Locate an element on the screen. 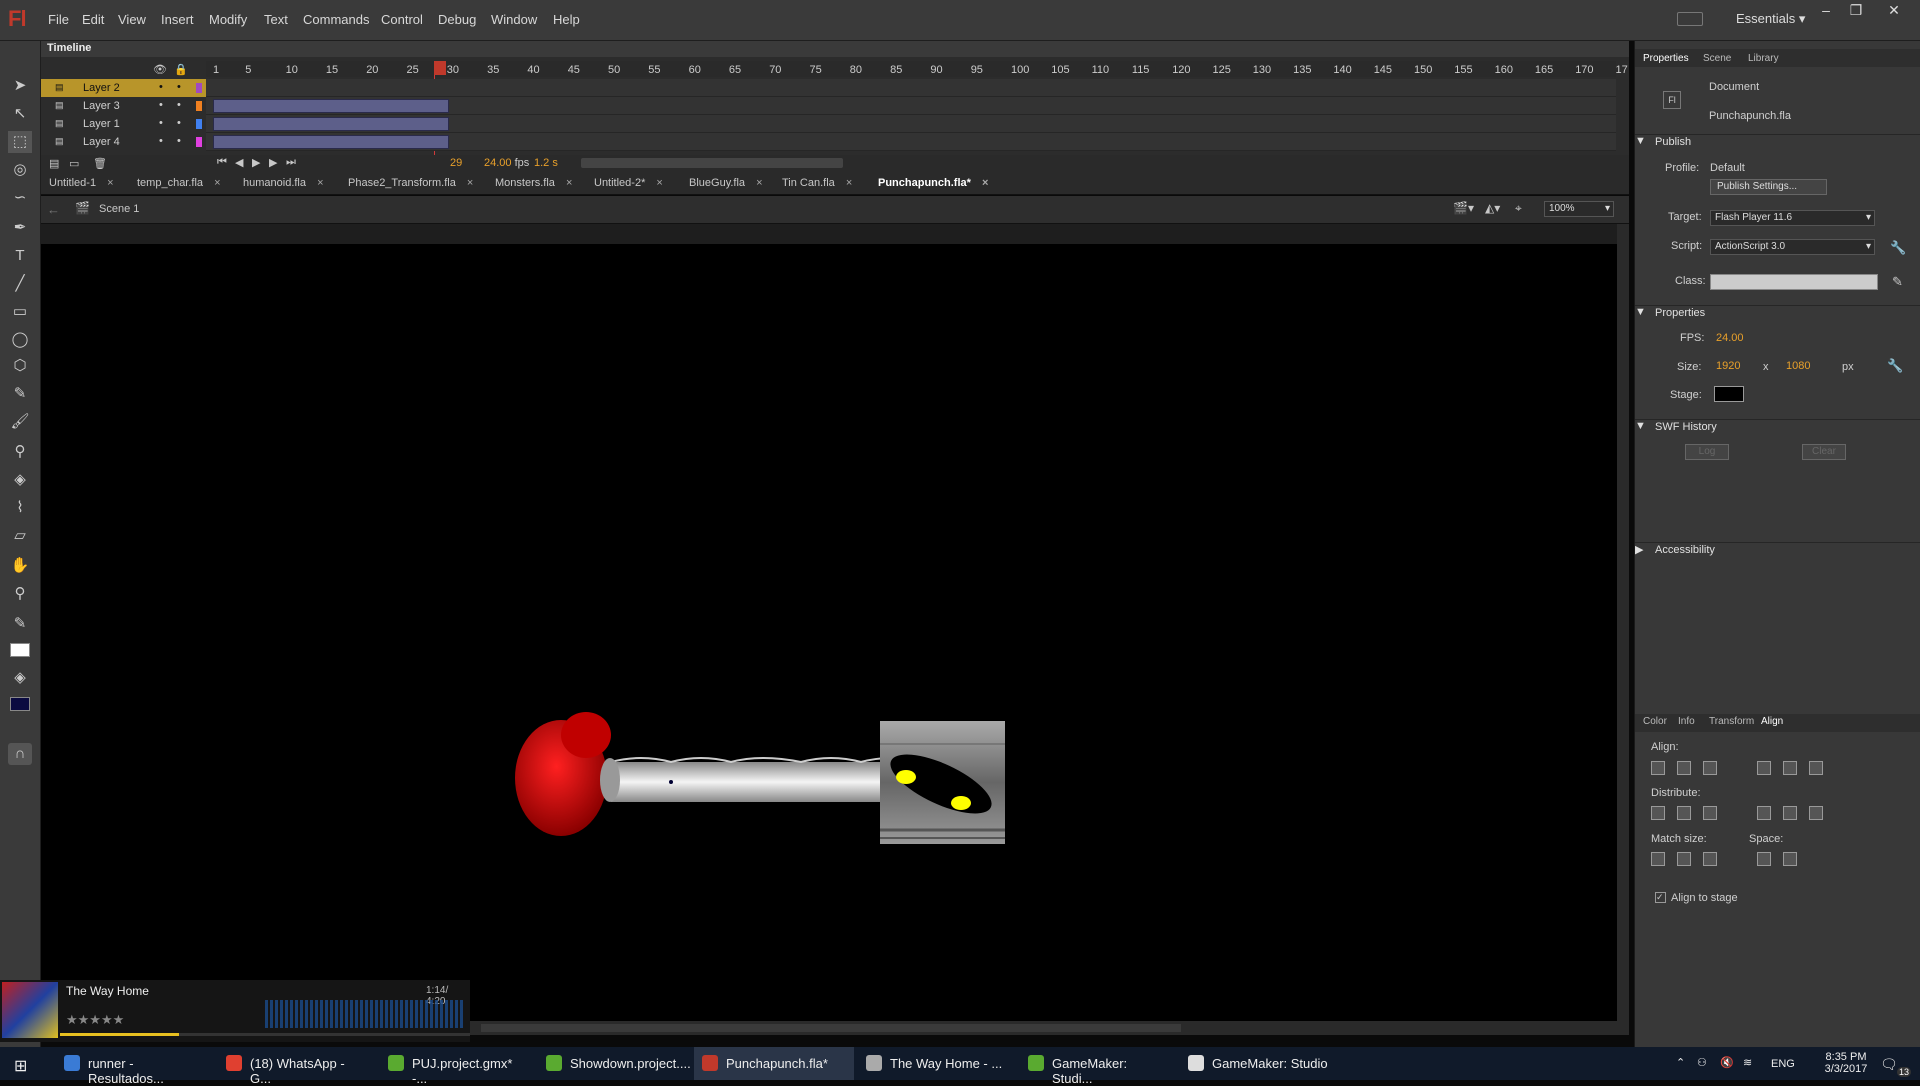 Image resolution: width=1920 pixels, height=1086 pixels. document-tab: Tin Can.fla × is located at coordinates (817, 183).